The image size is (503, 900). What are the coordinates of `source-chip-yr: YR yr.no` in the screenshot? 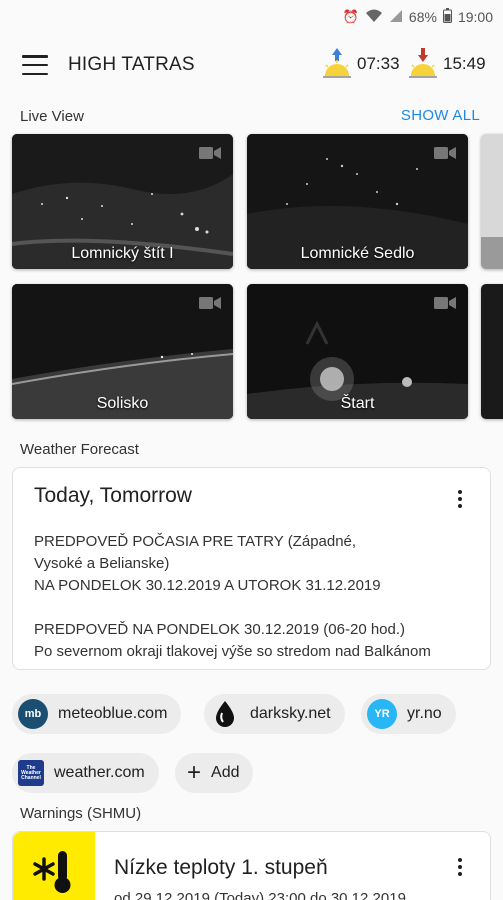 It's located at (408, 714).